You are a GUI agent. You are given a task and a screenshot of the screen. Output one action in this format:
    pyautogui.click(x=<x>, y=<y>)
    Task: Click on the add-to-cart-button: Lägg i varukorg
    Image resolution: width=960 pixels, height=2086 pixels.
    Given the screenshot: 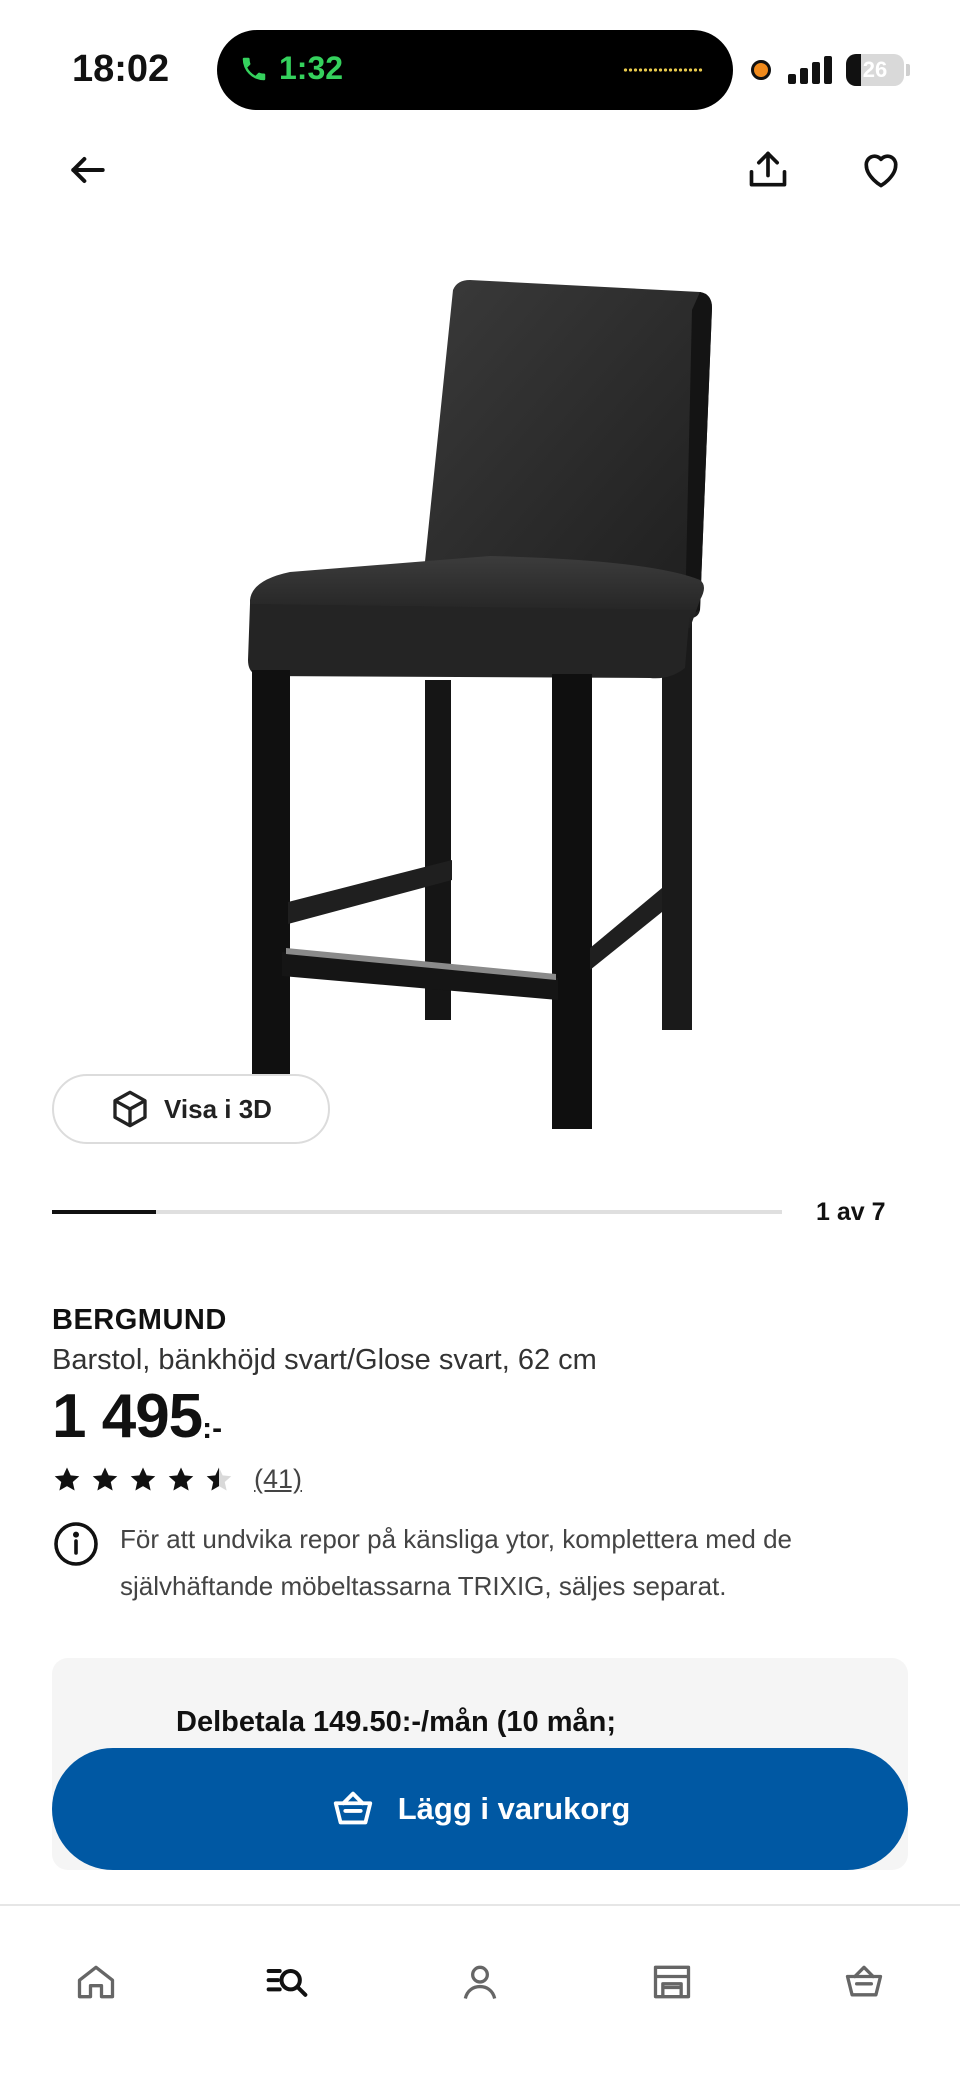 What is the action you would take?
    pyautogui.click(x=480, y=1809)
    